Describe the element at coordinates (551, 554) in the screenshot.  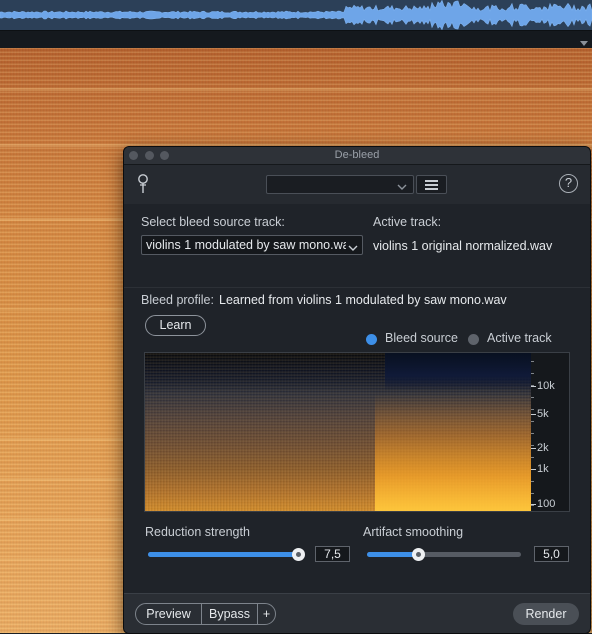
I see `artifact-smoothing-value: 5,0` at that location.